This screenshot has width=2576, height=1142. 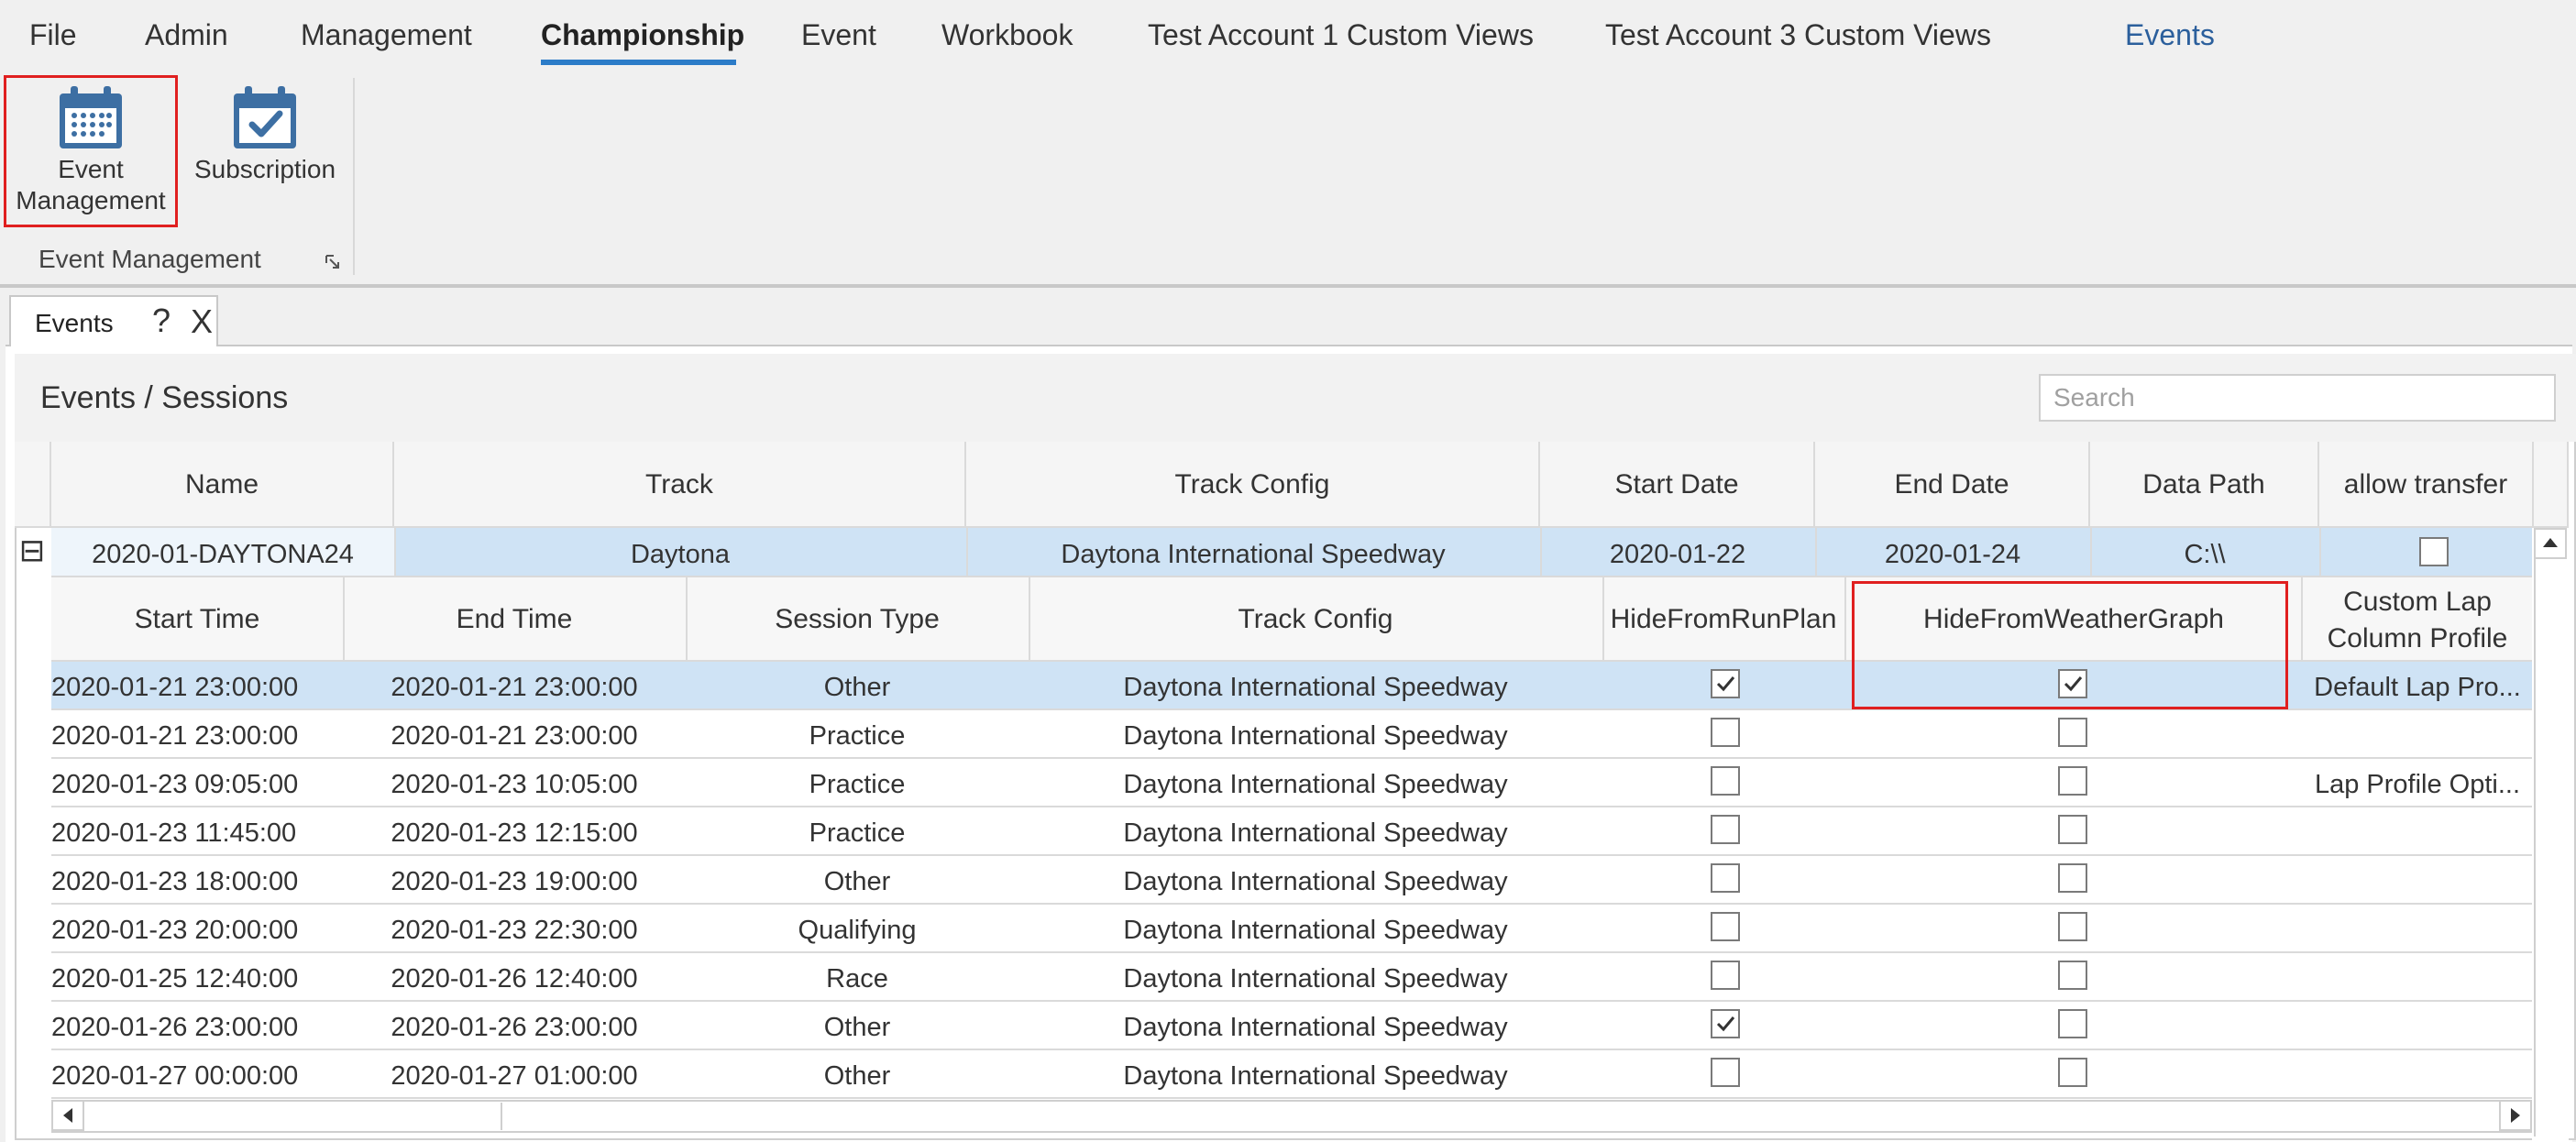 What do you see at coordinates (202, 321) in the screenshot?
I see `close-icon: X` at bounding box center [202, 321].